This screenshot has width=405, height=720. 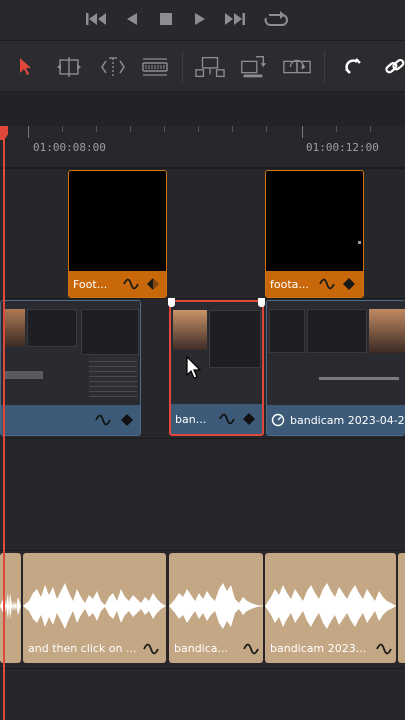 I want to click on trim-icon, so click(x=69, y=67).